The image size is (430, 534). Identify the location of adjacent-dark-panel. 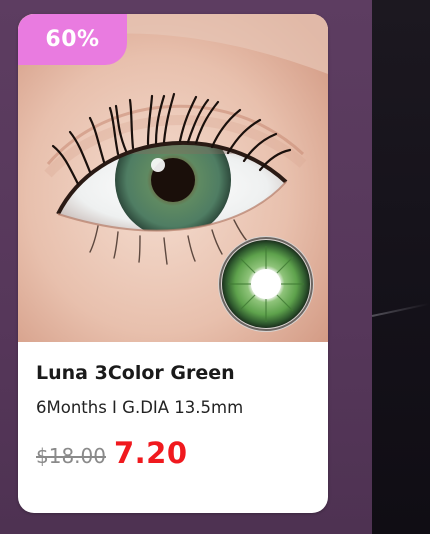
(400, 267).